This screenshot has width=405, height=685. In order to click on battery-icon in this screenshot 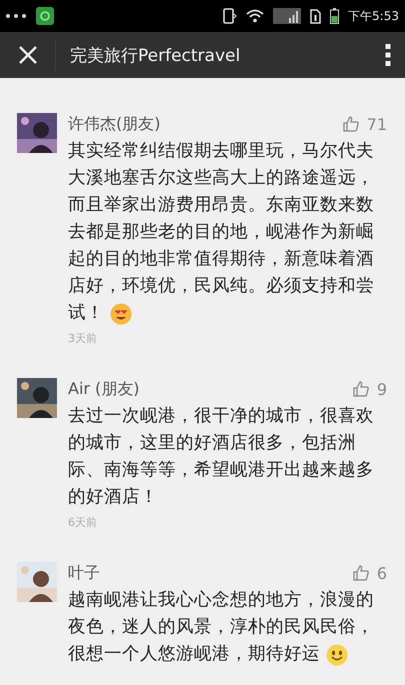, I will do `click(335, 16)`.